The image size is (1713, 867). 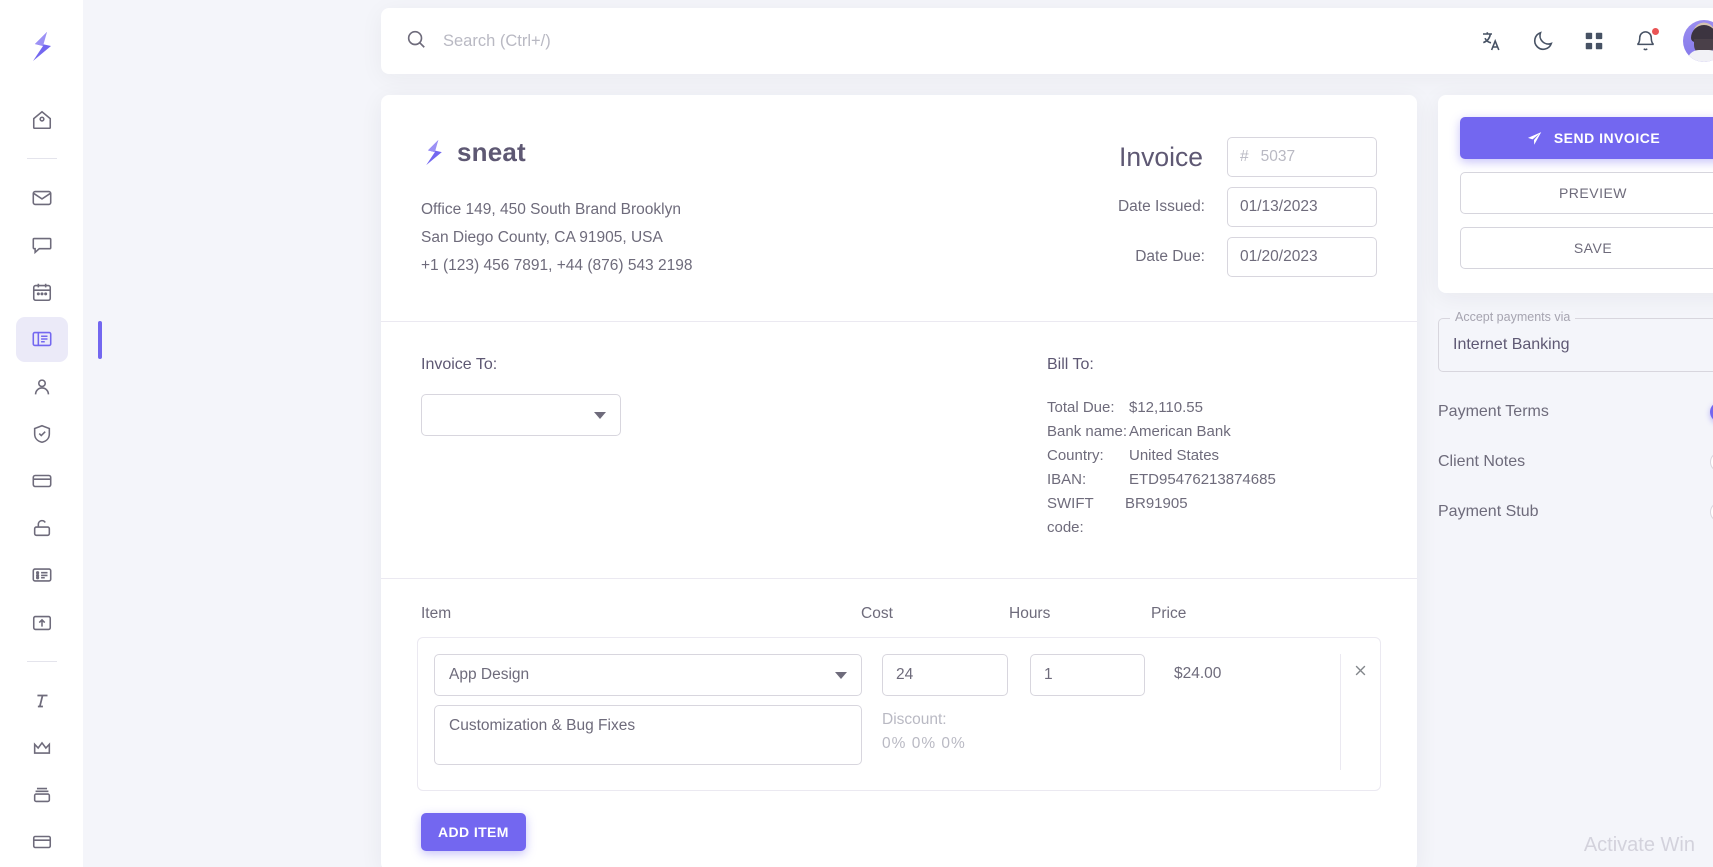 What do you see at coordinates (1170, 256) in the screenshot?
I see `date-due-label: Date Due:` at bounding box center [1170, 256].